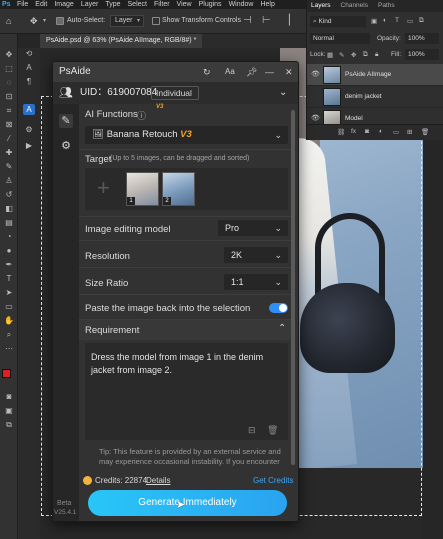 The width and height of the screenshot is (443, 539). What do you see at coordinates (241, 4) in the screenshot?
I see `menu-window: Window` at bounding box center [241, 4].